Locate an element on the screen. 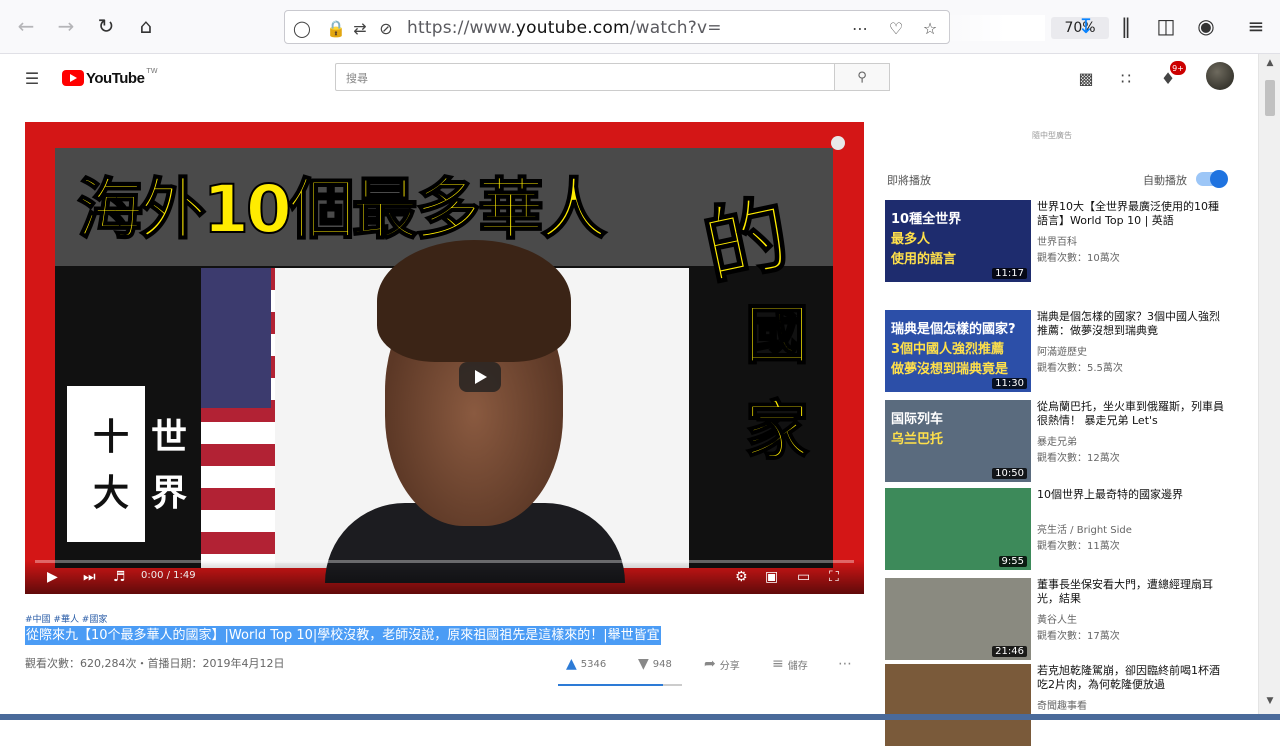  library-icon: ‖ is located at coordinates (1126, 26).